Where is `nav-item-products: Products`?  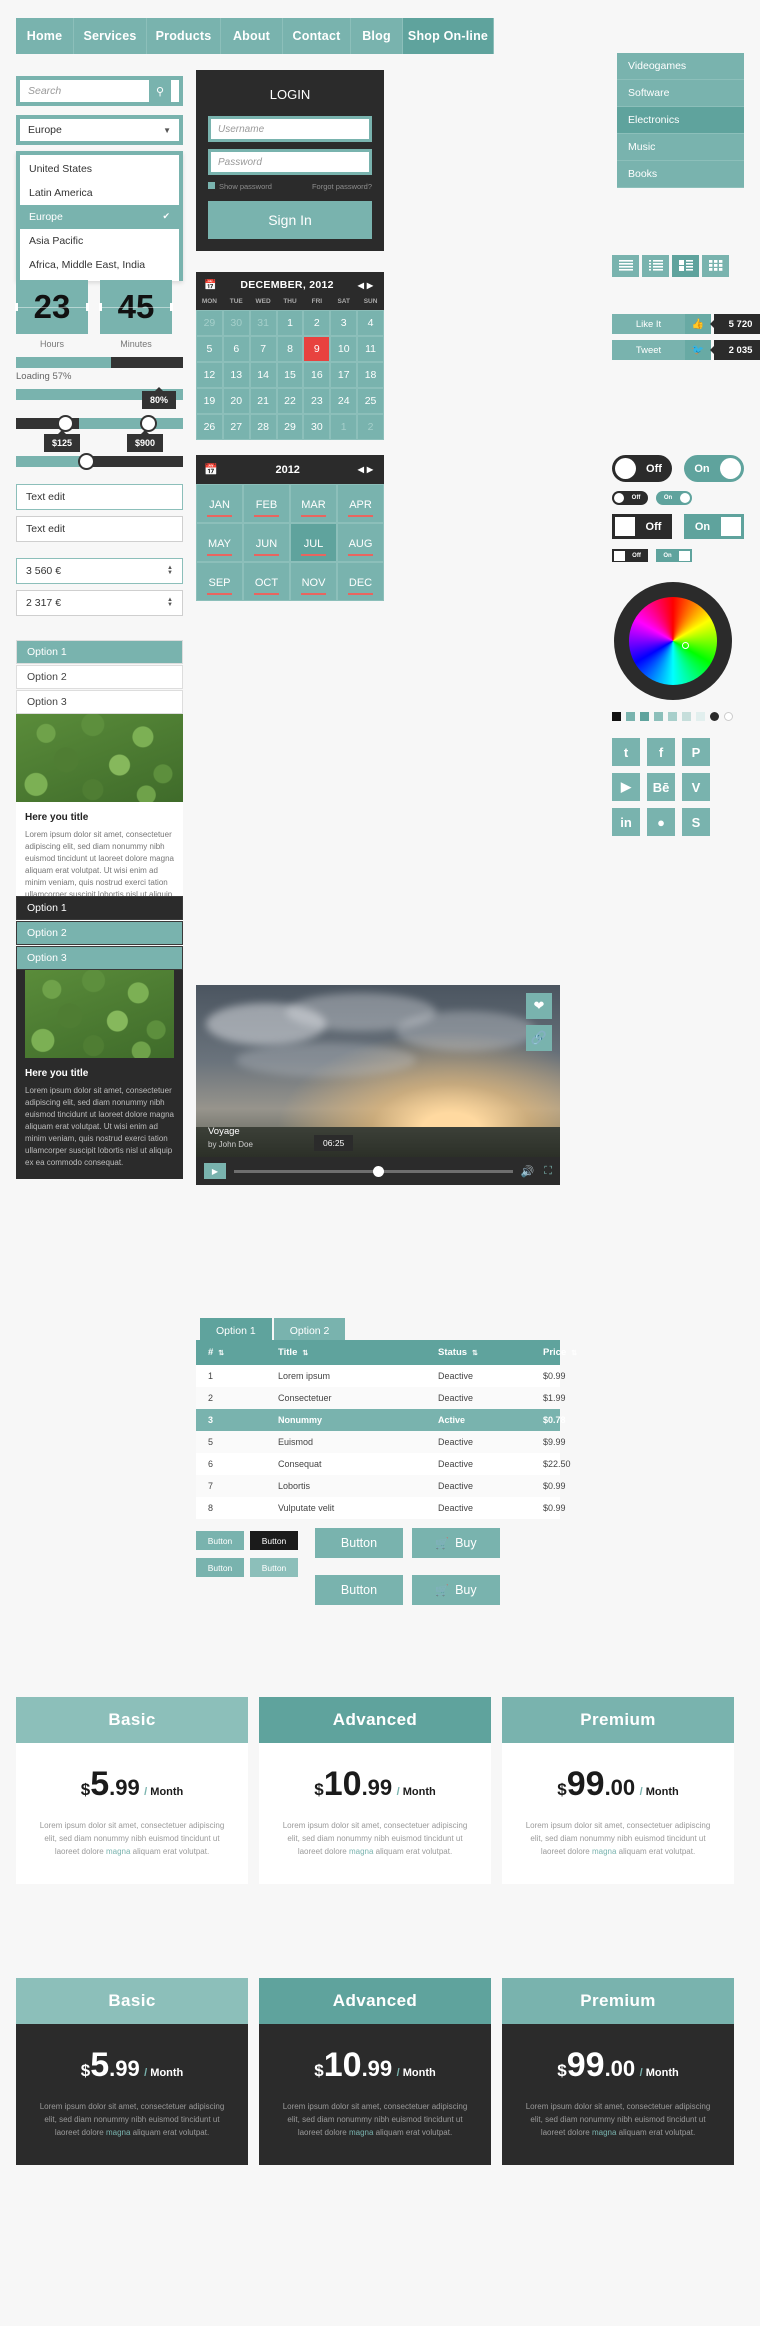
nav-item-products: Products is located at coordinates (184, 36).